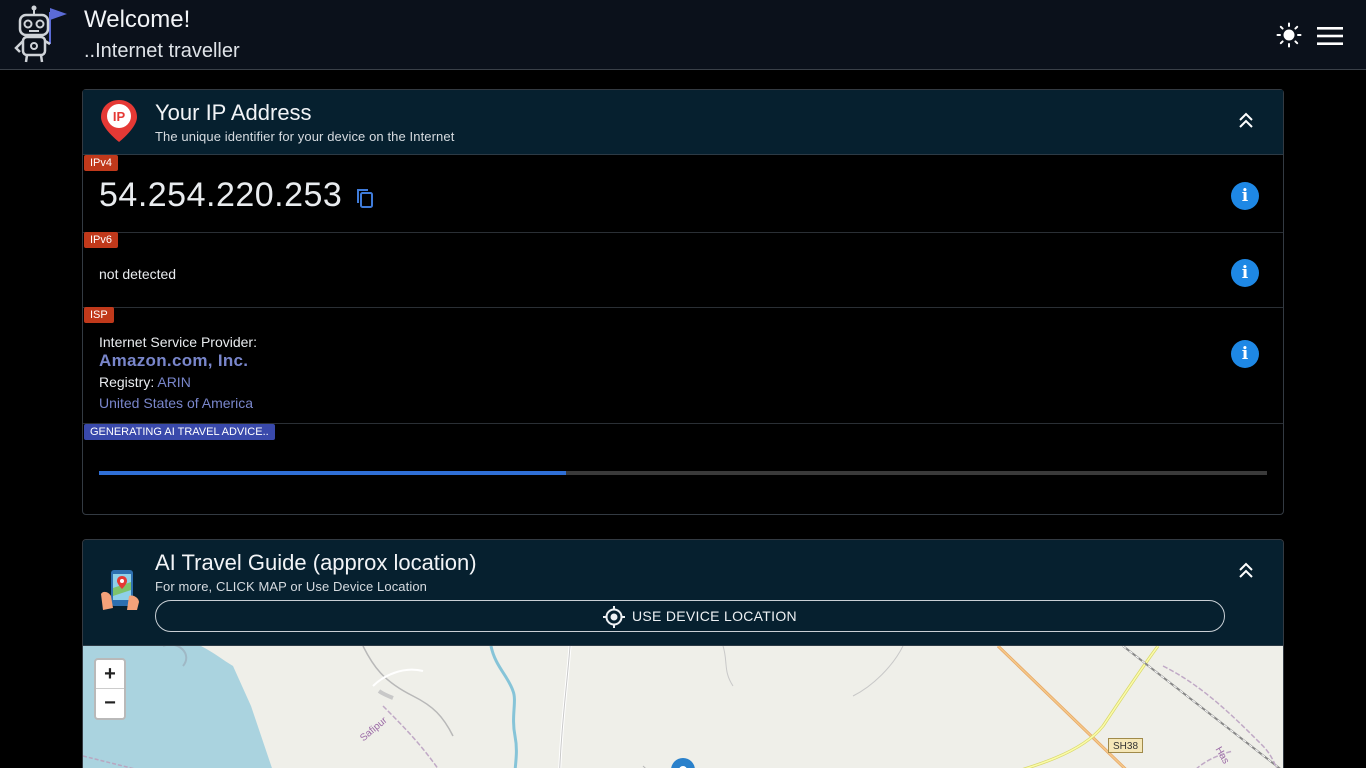 This screenshot has height=768, width=1366. What do you see at coordinates (614, 617) in the screenshot?
I see `crosshair-location-icon` at bounding box center [614, 617].